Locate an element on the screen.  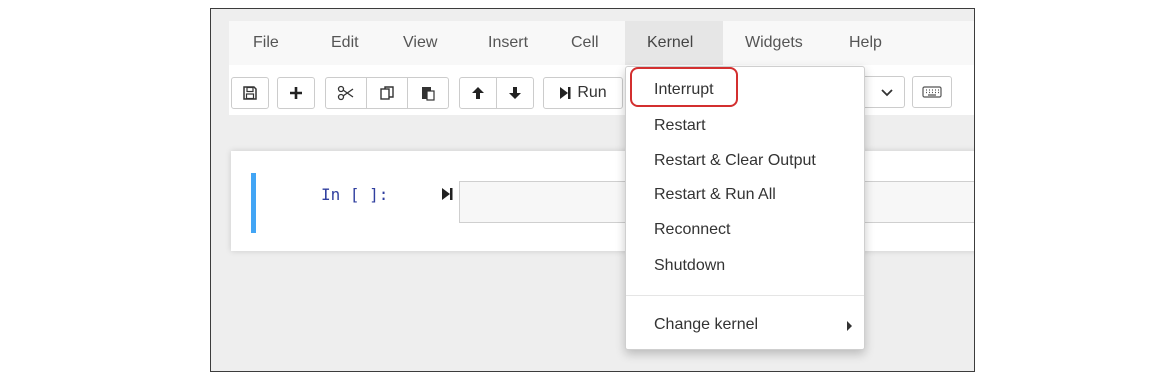
cut-button is located at coordinates (346, 93).